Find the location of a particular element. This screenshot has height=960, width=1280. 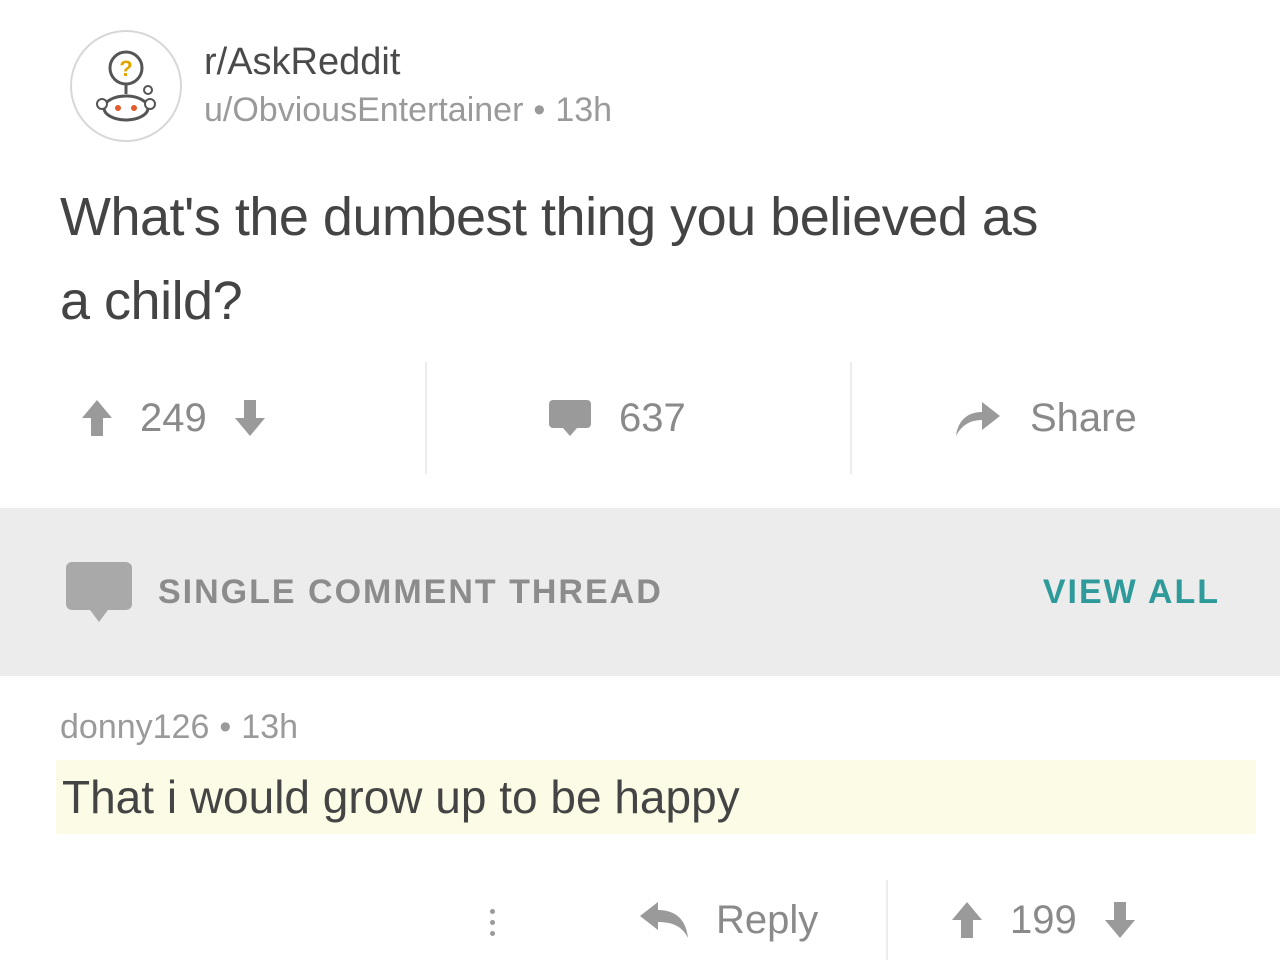

post-author-line: u/ObviousEntertainer • 13h is located at coordinates (408, 110).